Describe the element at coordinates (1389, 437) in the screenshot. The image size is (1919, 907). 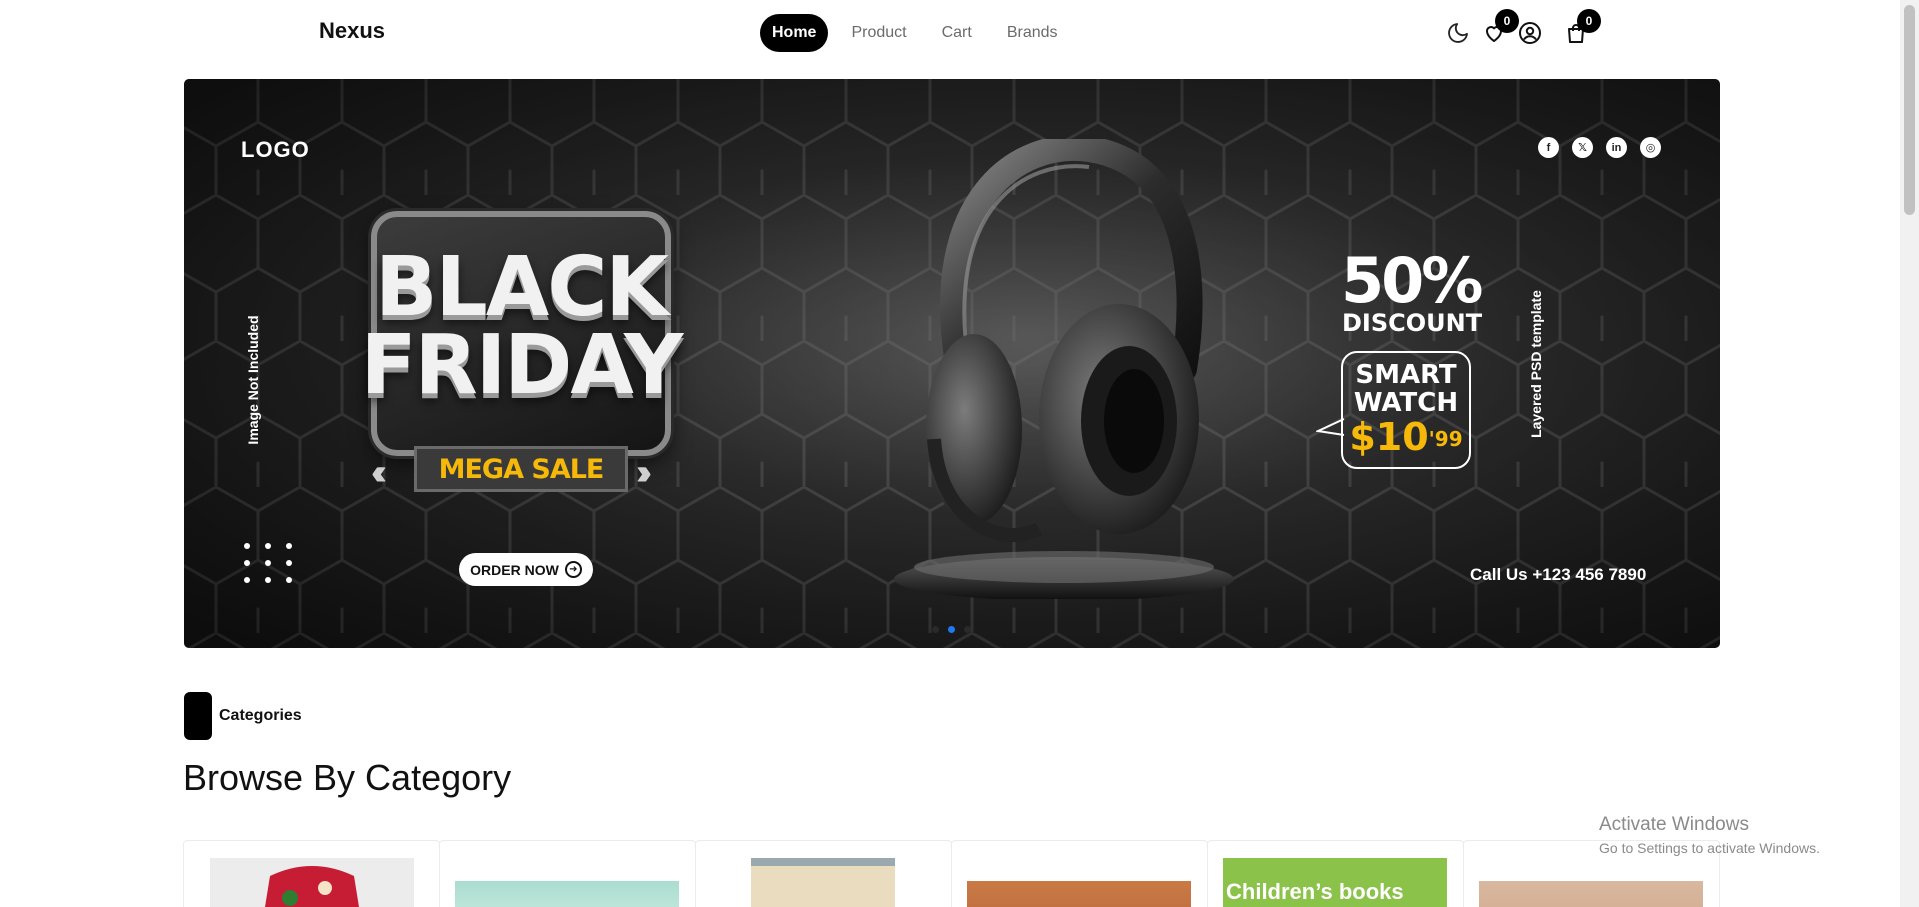
I see `watch-price-dollars: $10` at that location.